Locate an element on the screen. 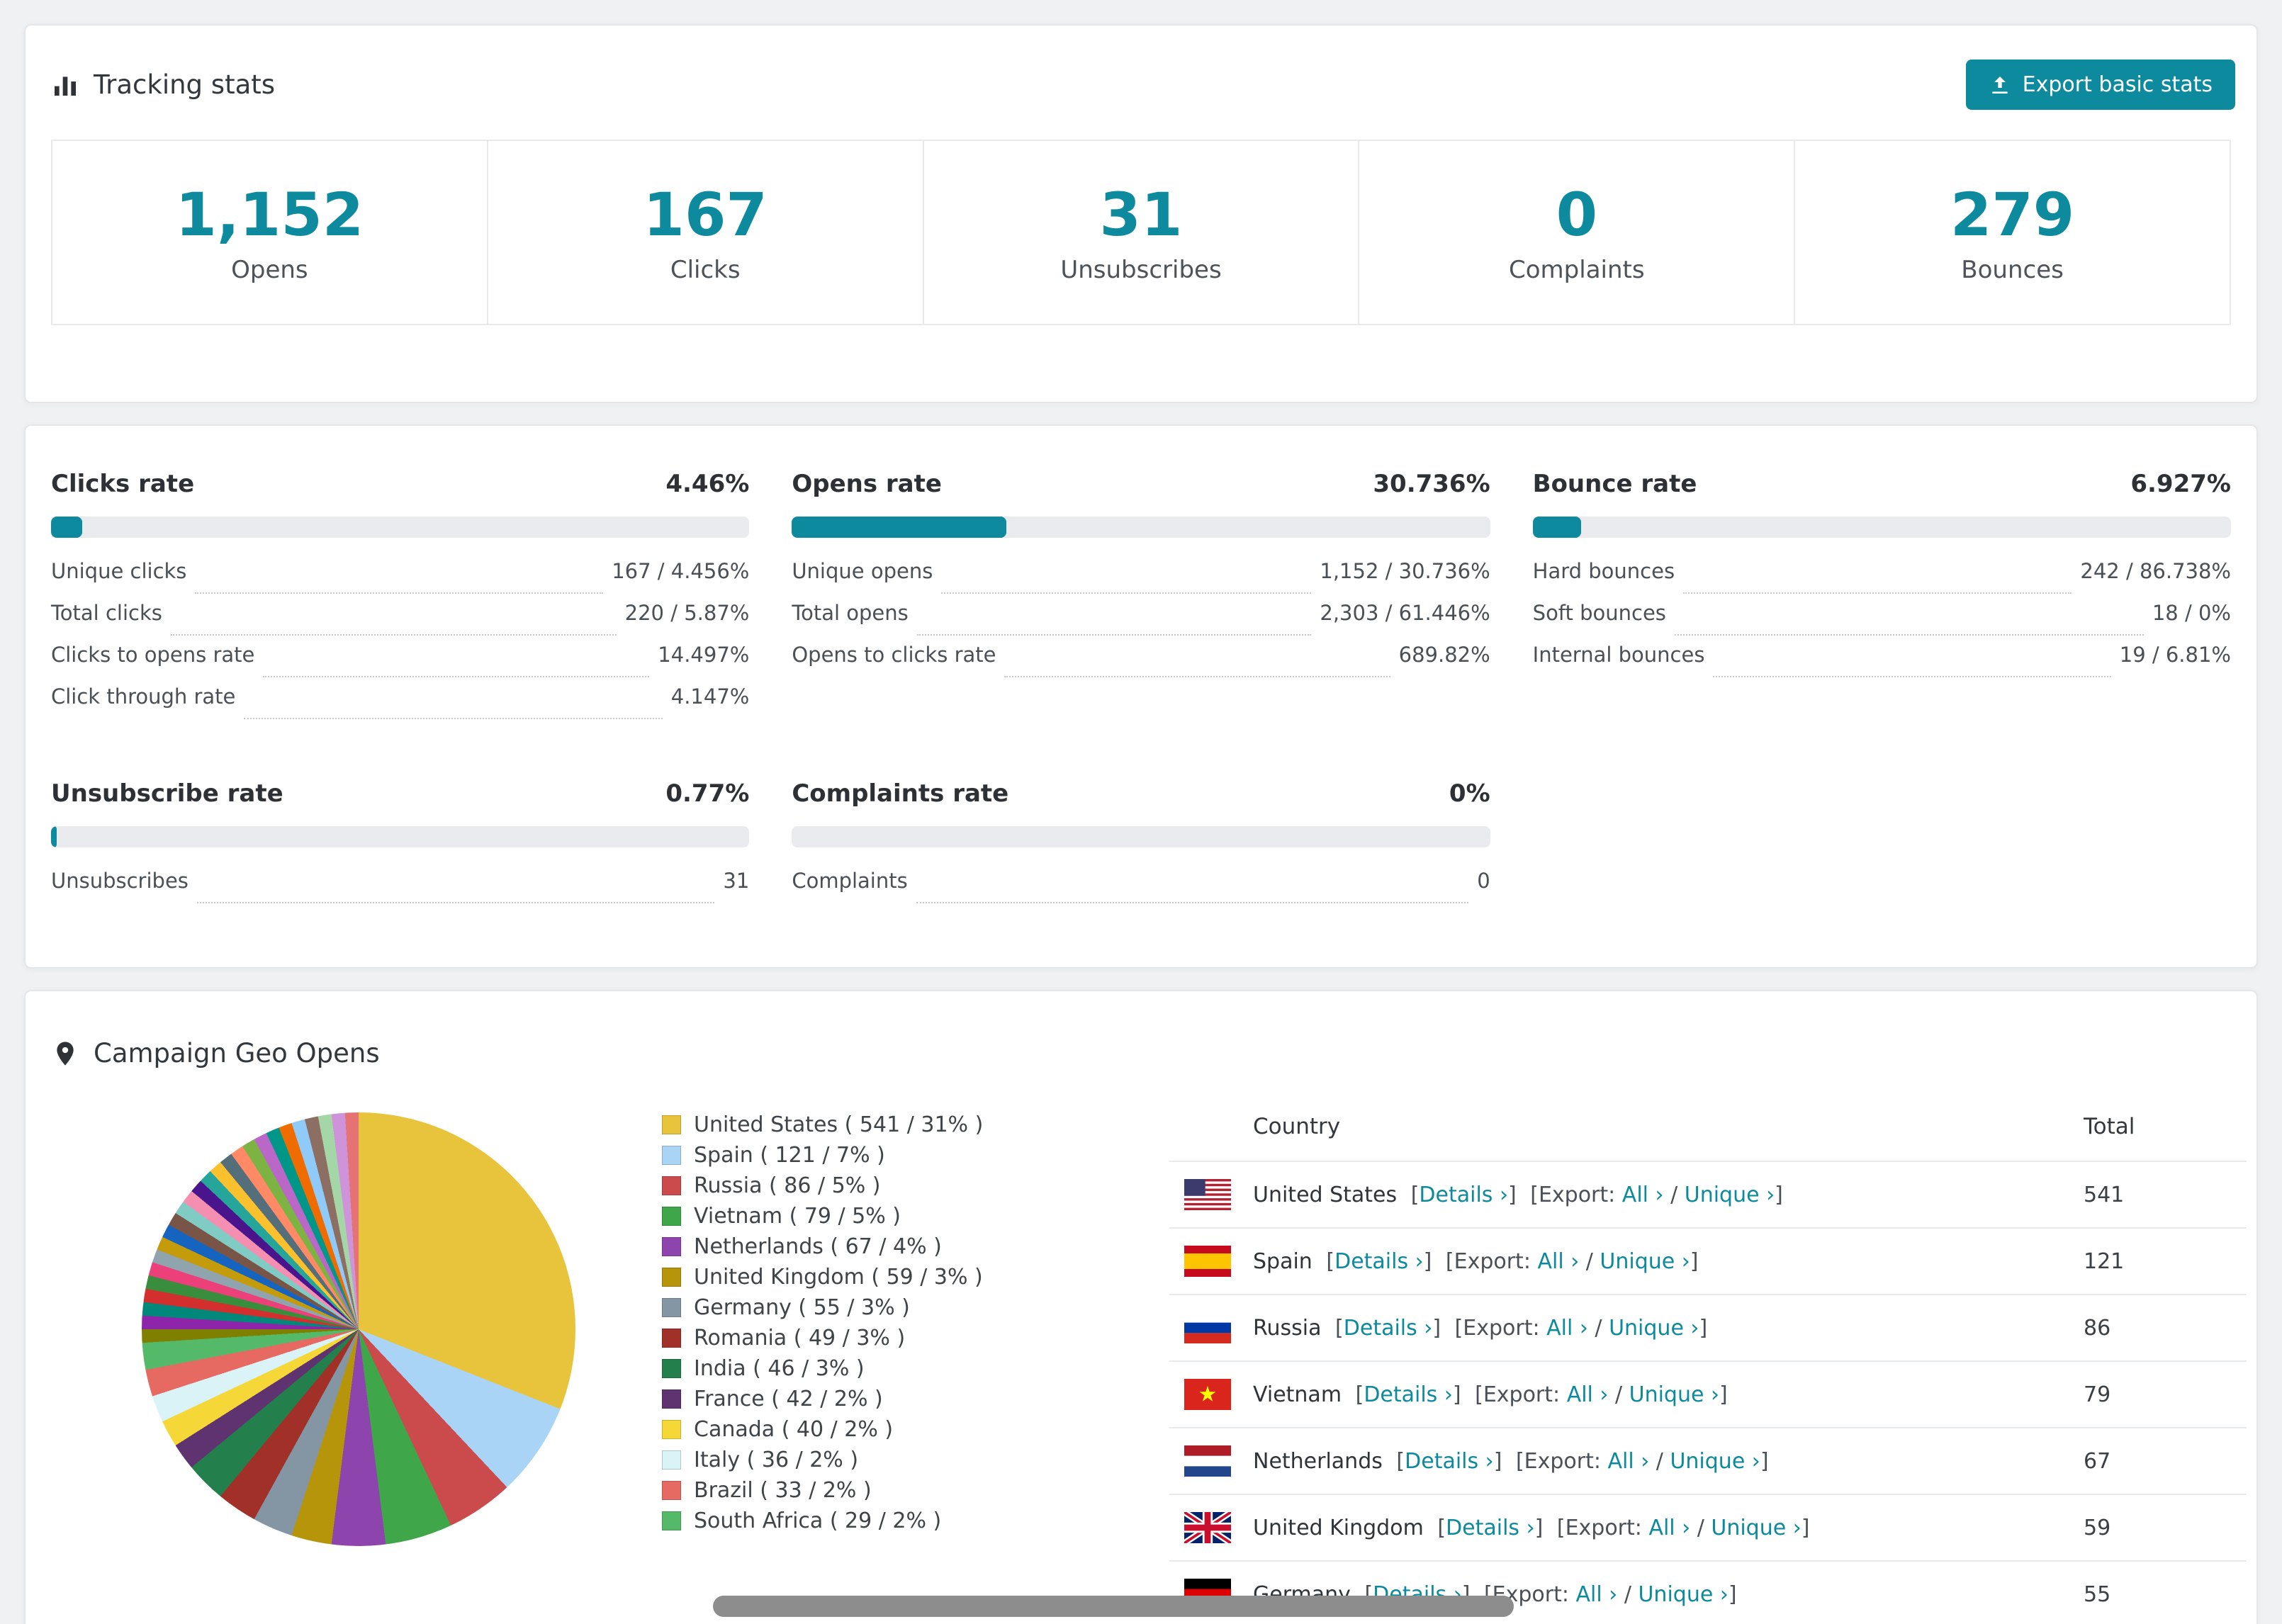 The image size is (2282, 1624). flag-es-icon is located at coordinates (1207, 1262).